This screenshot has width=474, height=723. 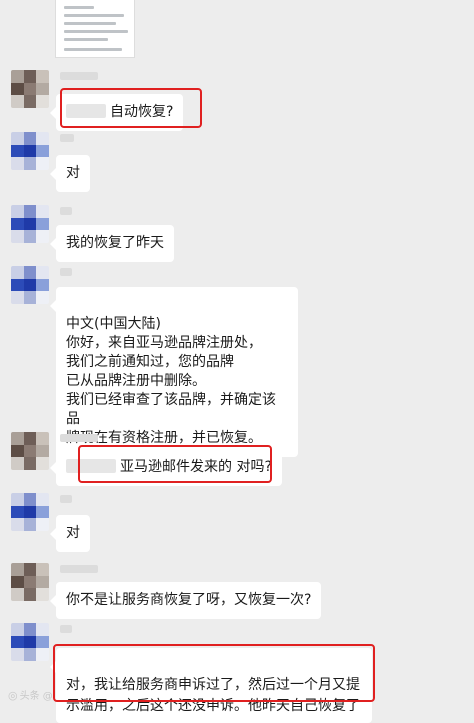 I want to click on watermark-text: 头条 @, so click(x=36, y=696).